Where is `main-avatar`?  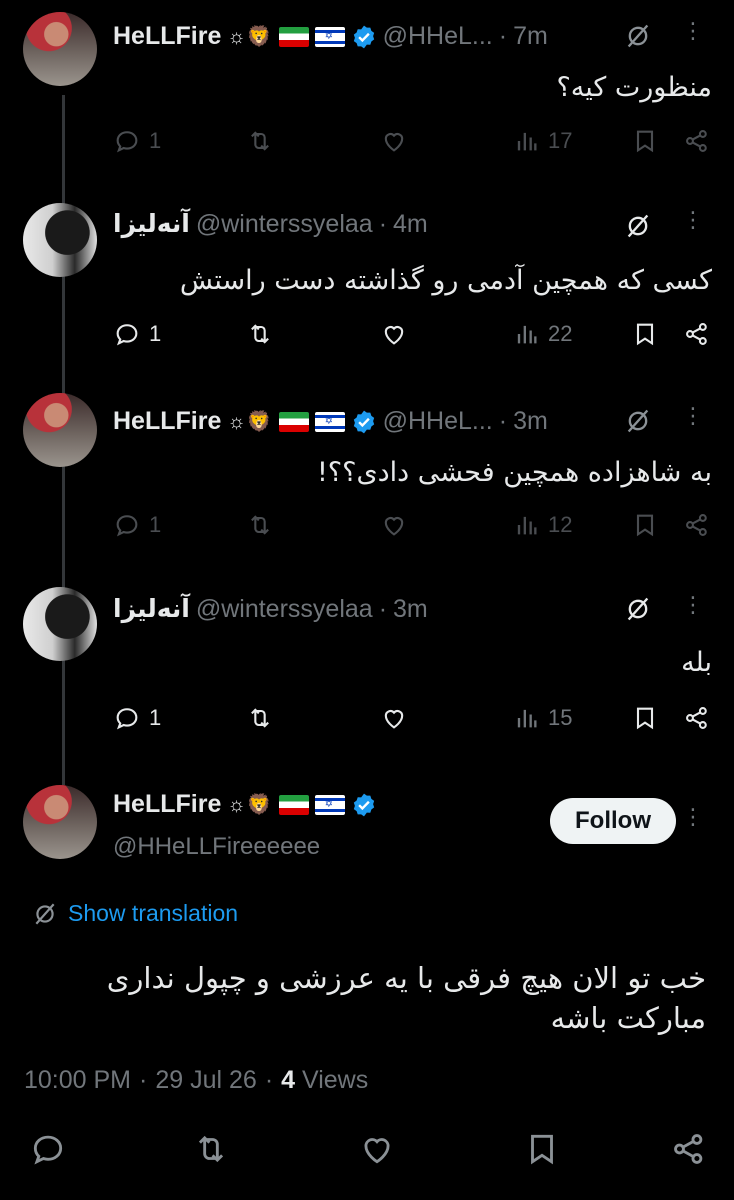 main-avatar is located at coordinates (60, 822).